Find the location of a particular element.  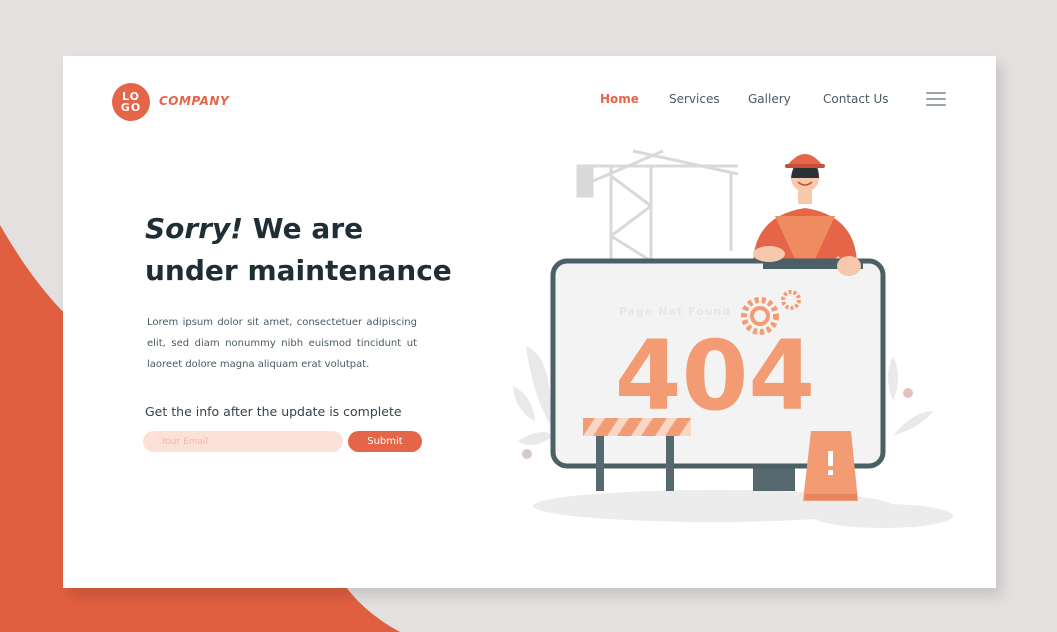

page-not-found-caption: Page Not Found is located at coordinates (675, 311).